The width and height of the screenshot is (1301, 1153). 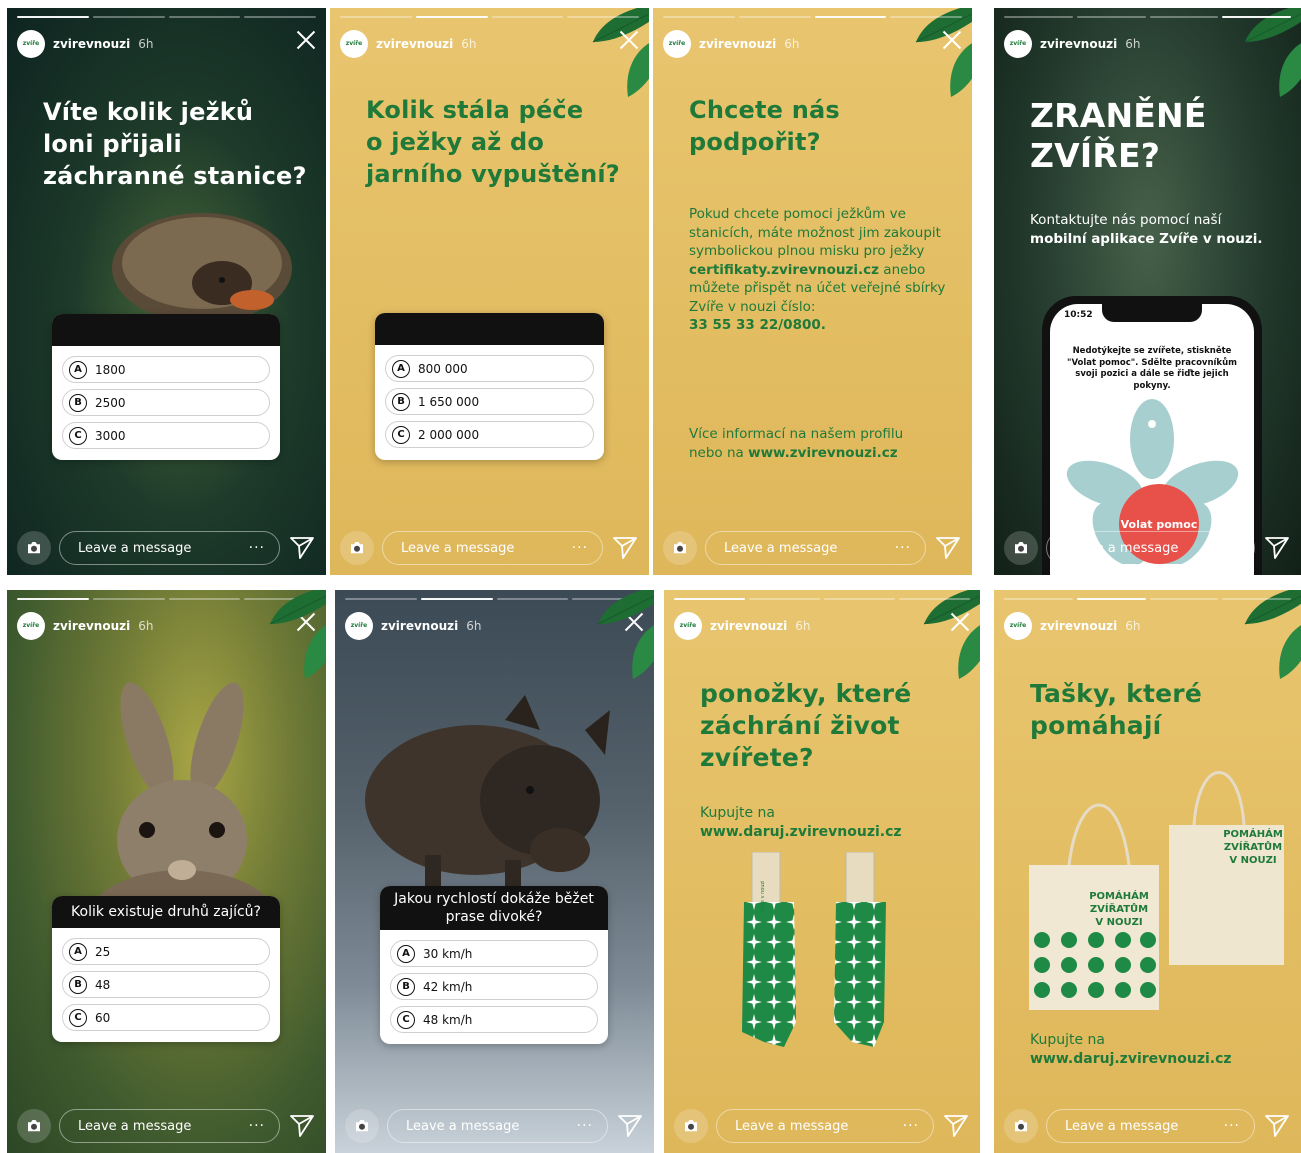 I want to click on quiz-option-b: B1 650 000, so click(x=489, y=401).